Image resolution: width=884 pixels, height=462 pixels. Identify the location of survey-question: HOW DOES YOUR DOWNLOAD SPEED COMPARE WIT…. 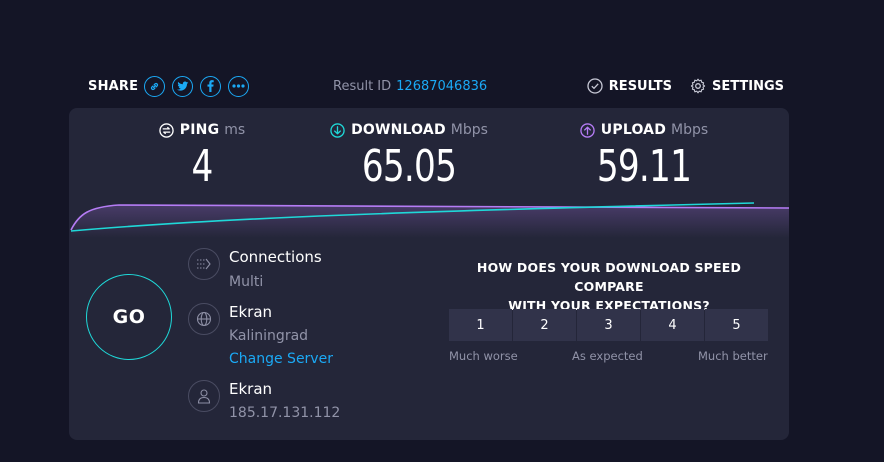
(609, 286).